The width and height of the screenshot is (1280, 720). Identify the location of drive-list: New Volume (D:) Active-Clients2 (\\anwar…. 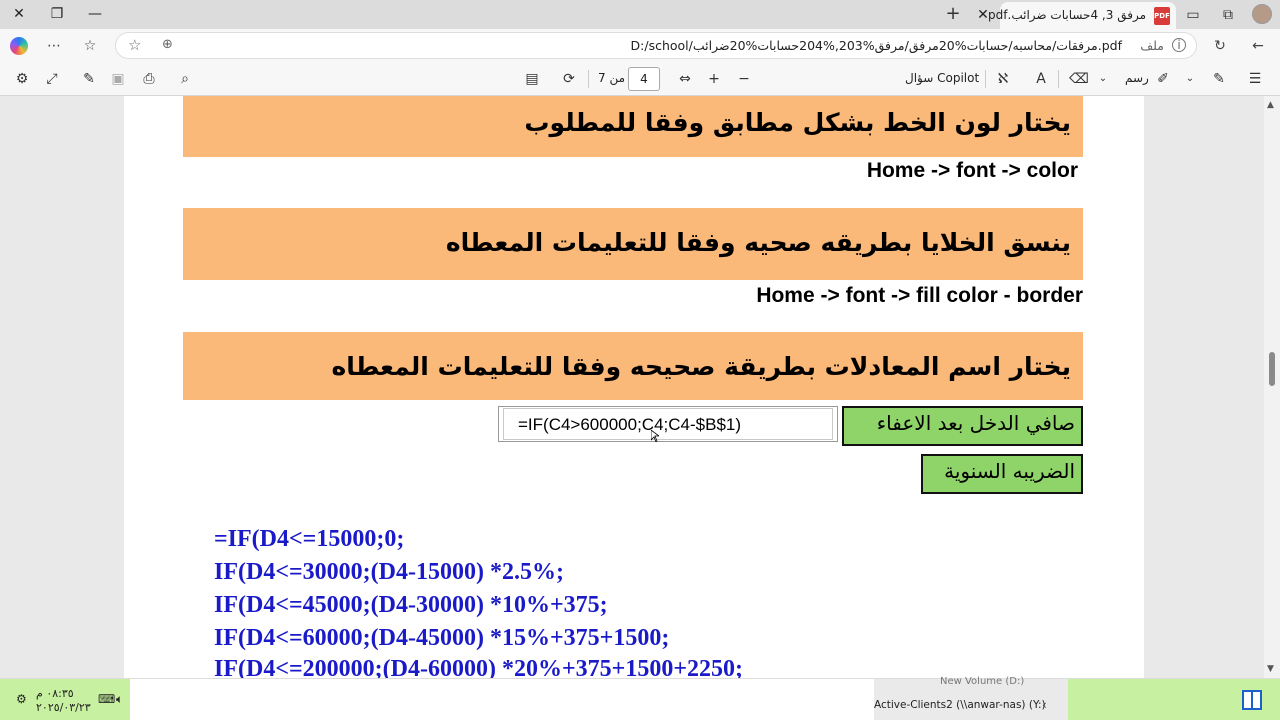
(971, 698).